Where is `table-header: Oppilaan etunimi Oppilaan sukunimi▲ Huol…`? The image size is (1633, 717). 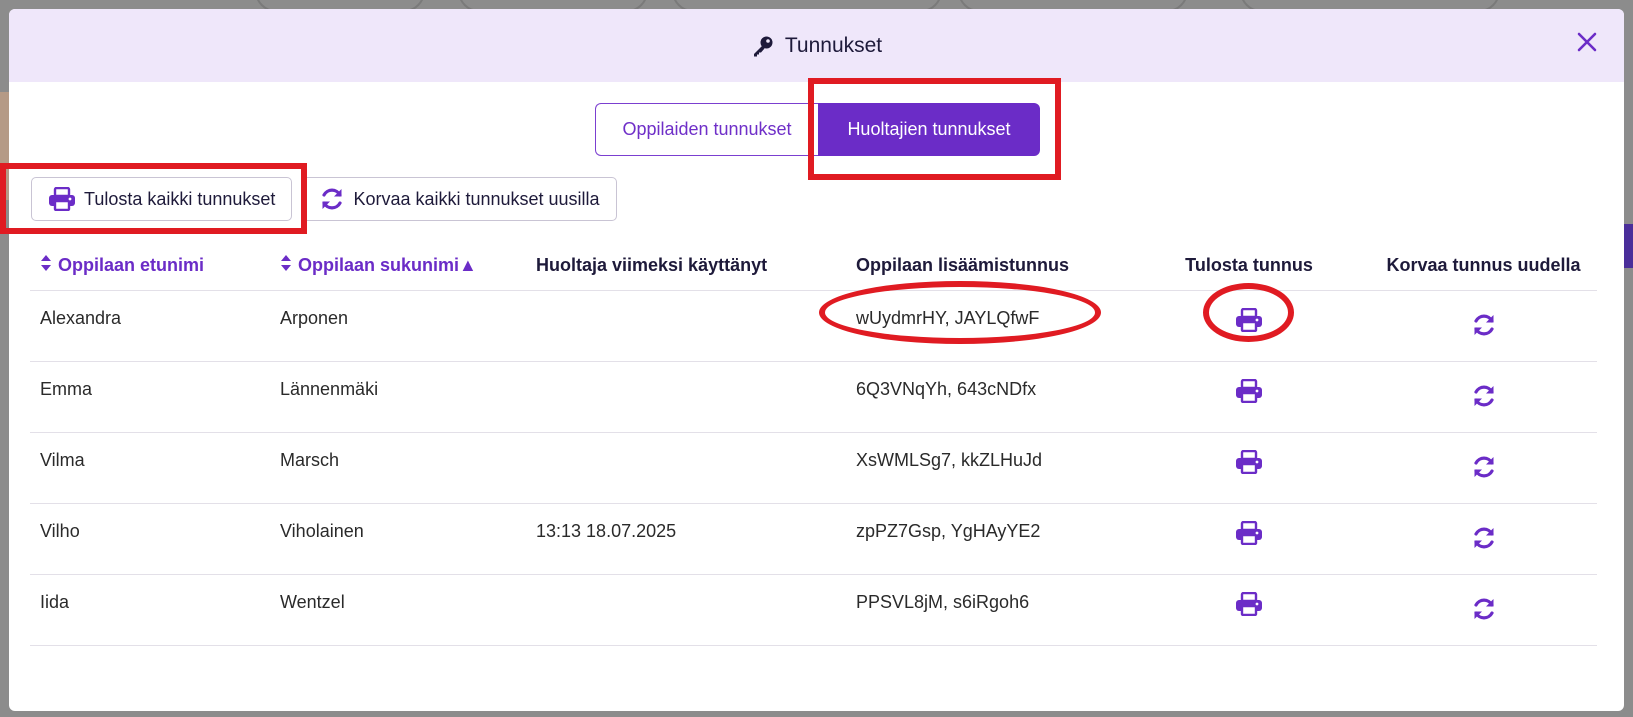
table-header: Oppilaan etunimi Oppilaan sukunimi▲ Huol… is located at coordinates (813, 266).